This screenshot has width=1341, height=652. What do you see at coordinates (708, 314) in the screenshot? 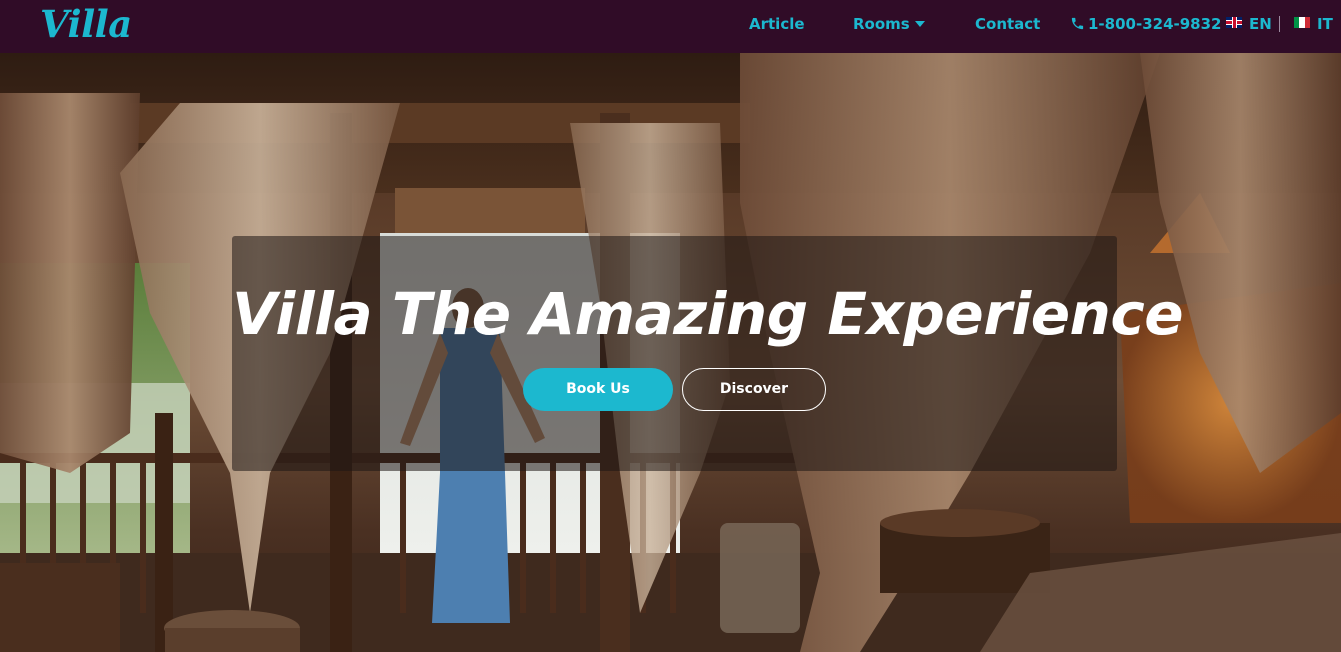
I see `hero-title: Villa The Amazing Experience` at bounding box center [708, 314].